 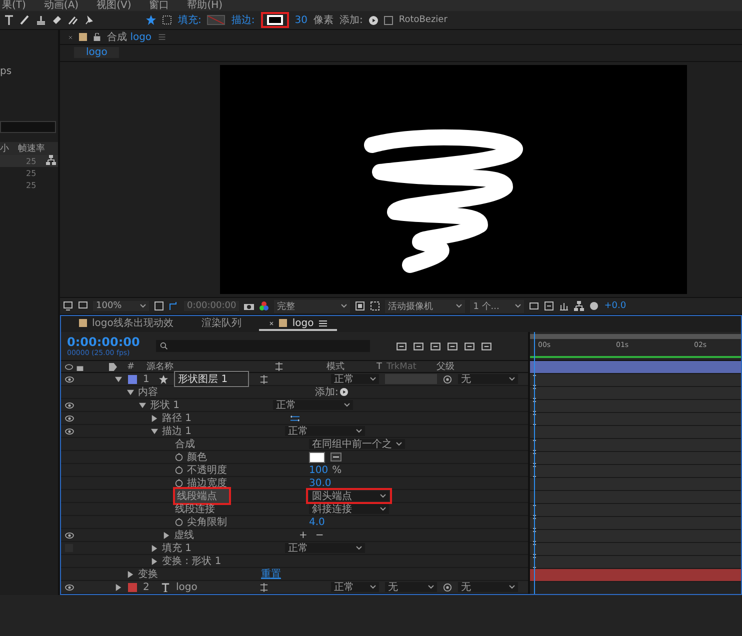 What do you see at coordinates (114, 5) in the screenshot?
I see `menu-item: 视图(V)` at bounding box center [114, 5].